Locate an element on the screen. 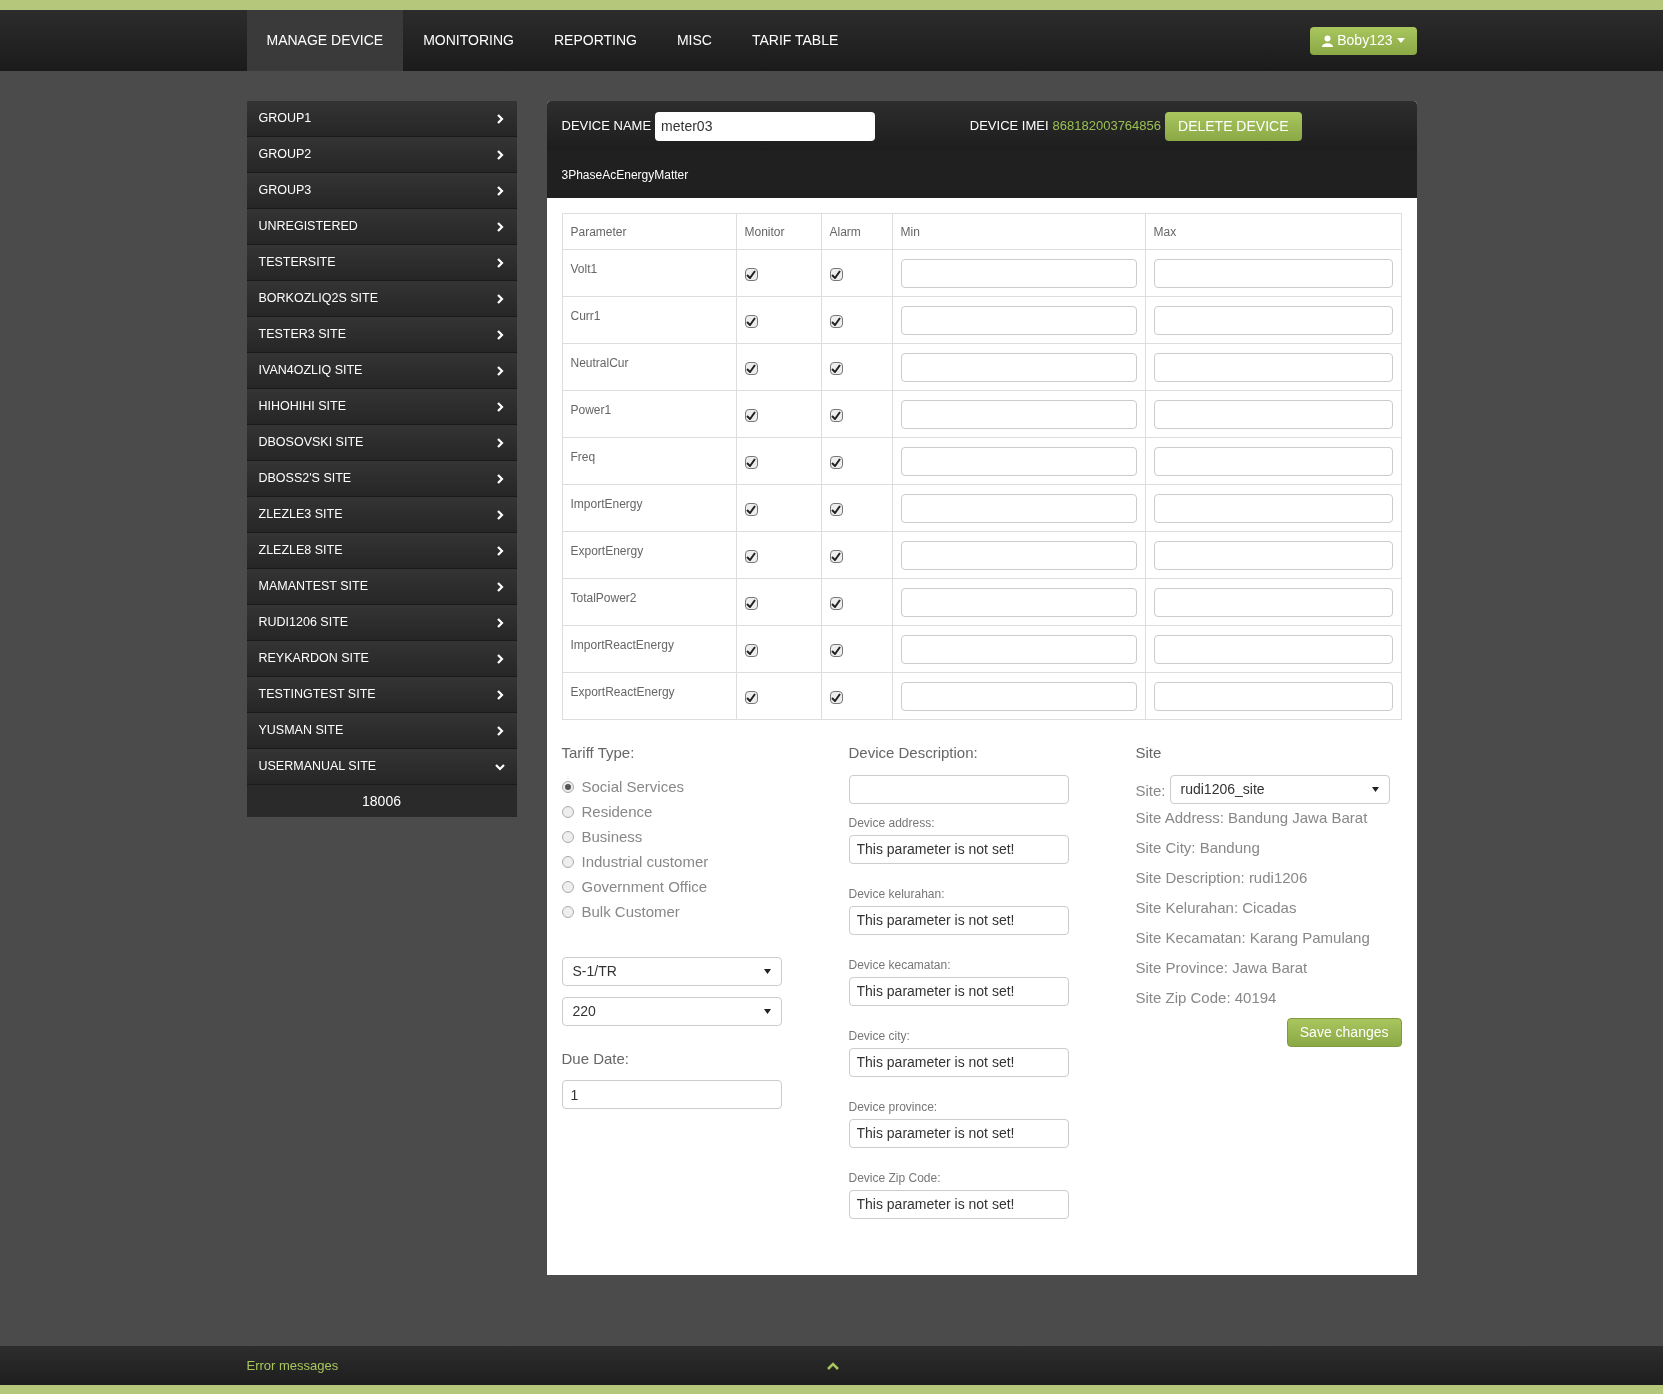 Image resolution: width=1663 pixels, height=1394 pixels. chevron-up-icon is located at coordinates (832, 1365).